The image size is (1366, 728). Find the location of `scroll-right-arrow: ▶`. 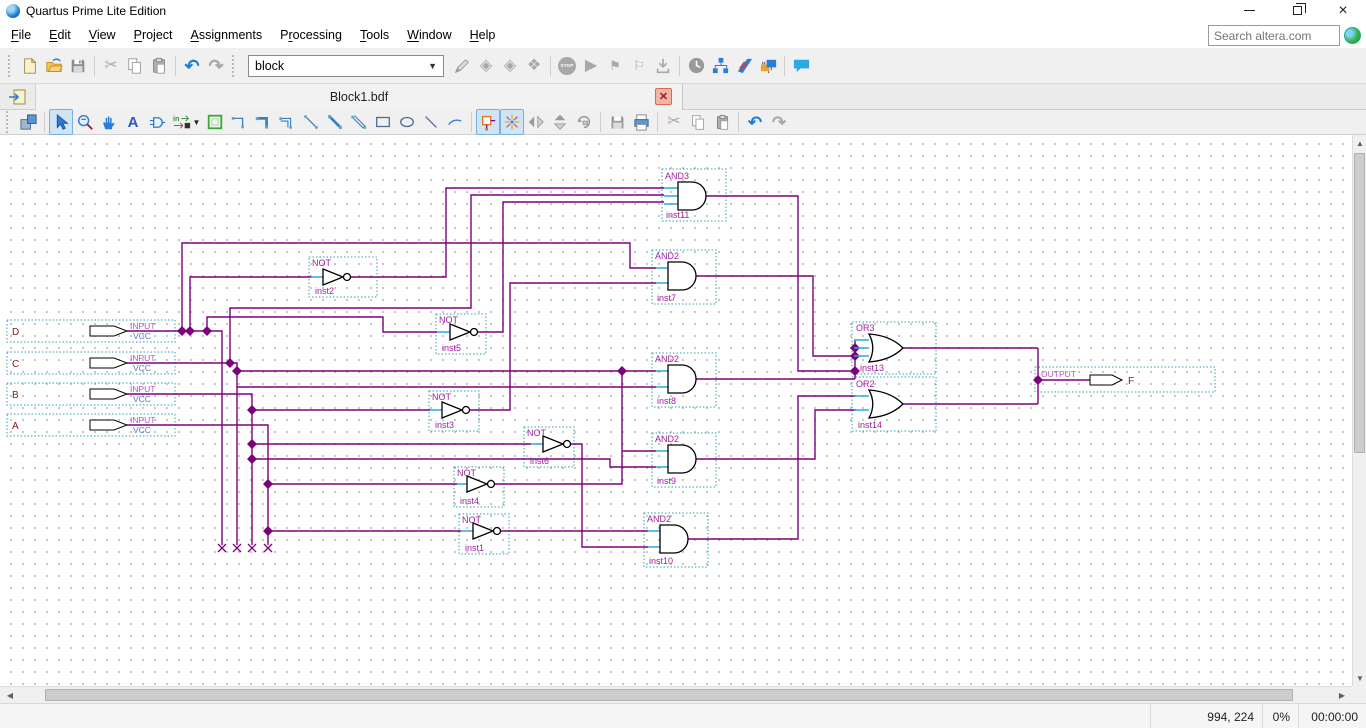

scroll-right-arrow: ▶ is located at coordinates (1342, 695).